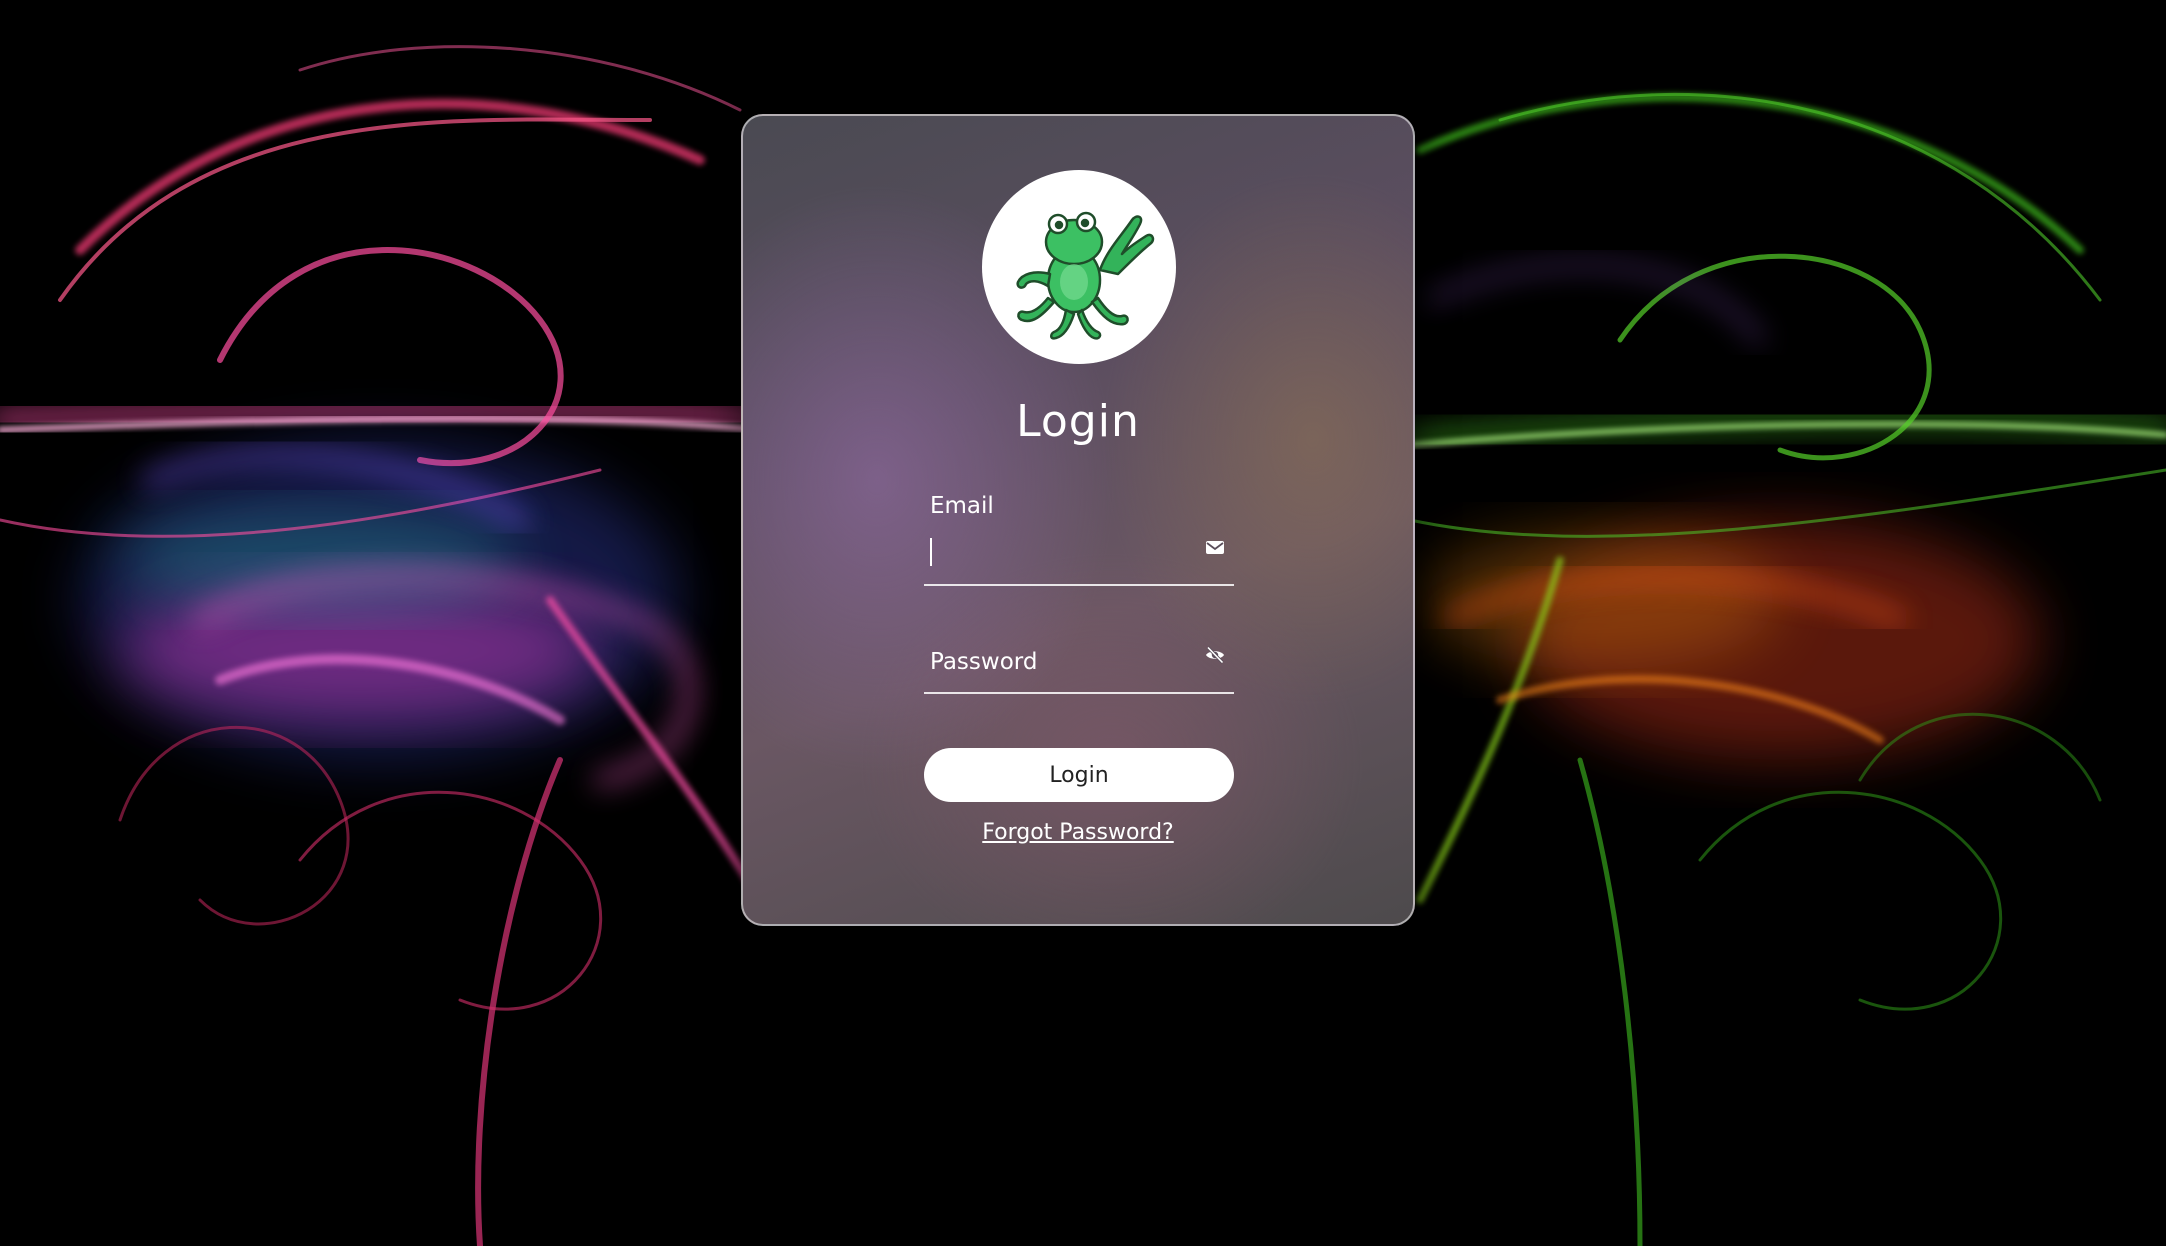 The height and width of the screenshot is (1246, 2166). Describe the element at coordinates (1215, 547) in the screenshot. I see `envelope-icon` at that location.